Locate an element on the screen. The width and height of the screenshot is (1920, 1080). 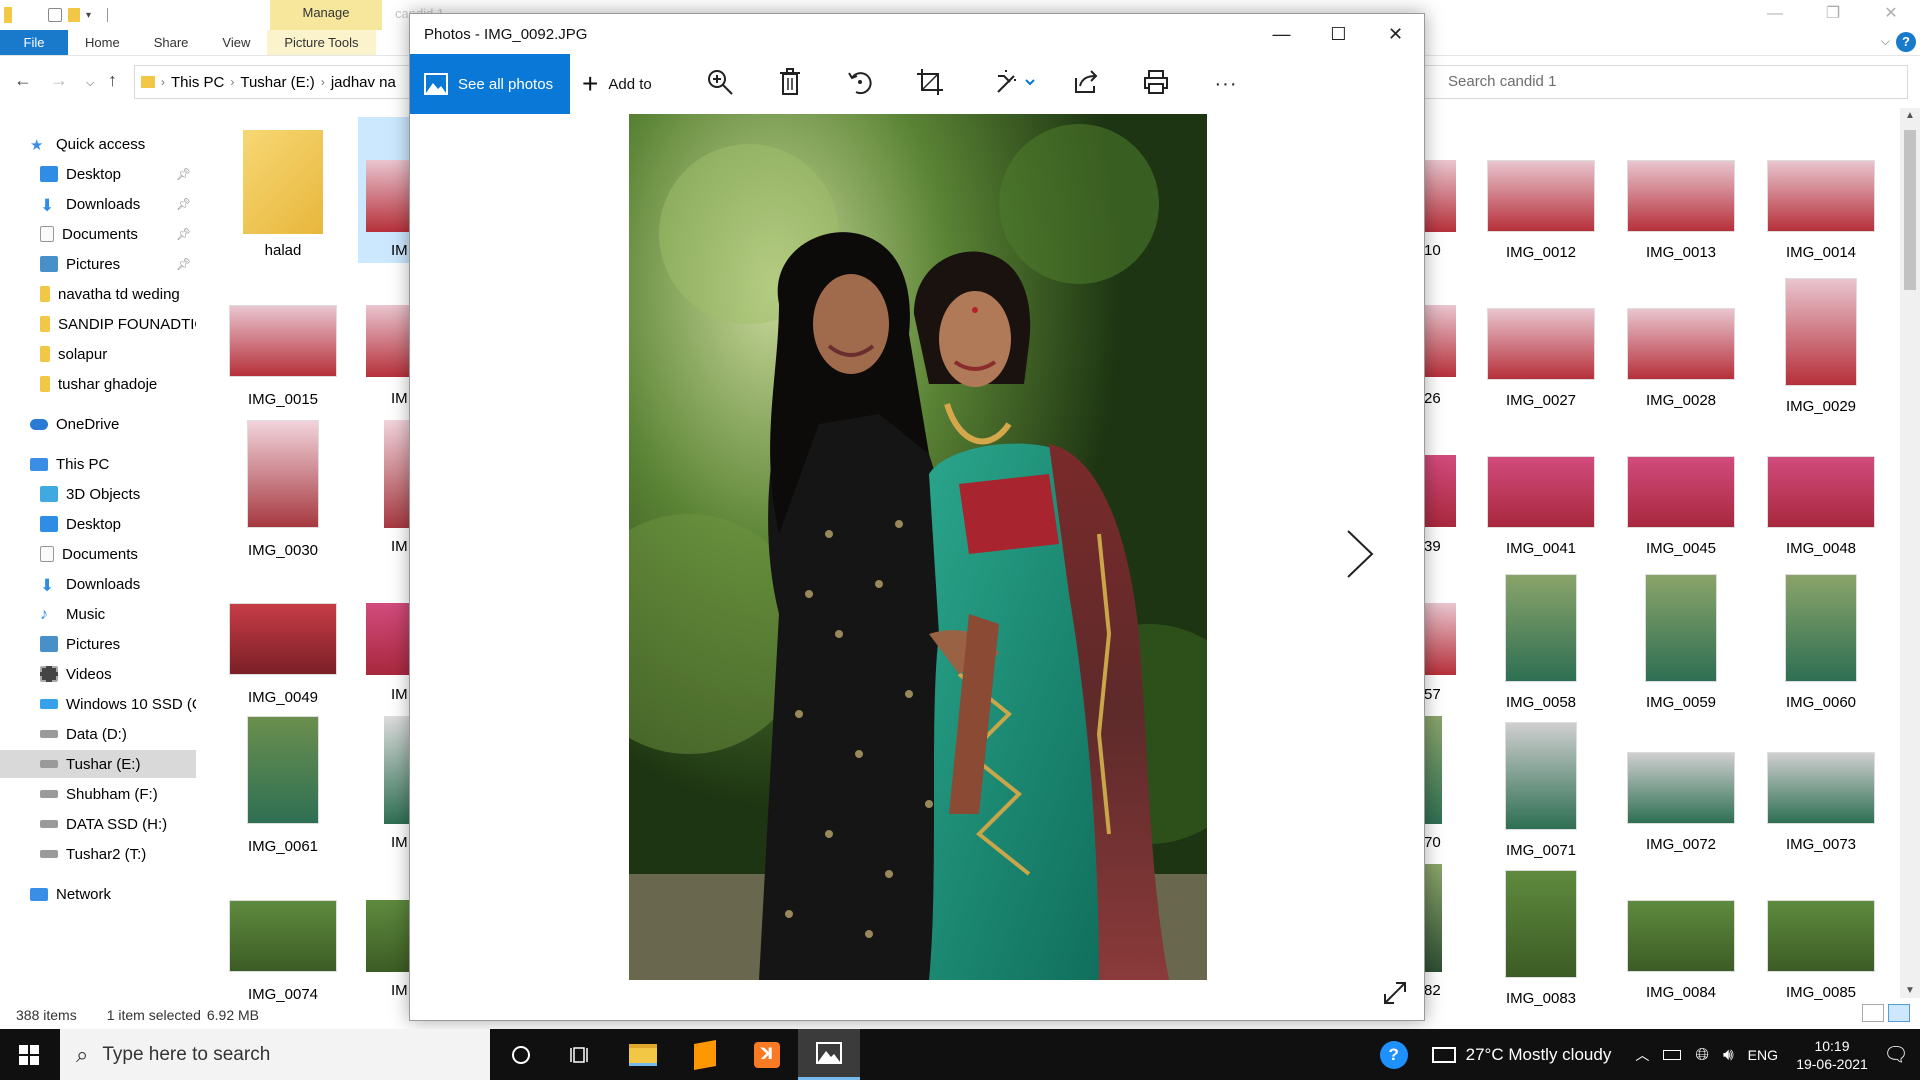
nav-music: ♪ Music is located at coordinates (98, 614).